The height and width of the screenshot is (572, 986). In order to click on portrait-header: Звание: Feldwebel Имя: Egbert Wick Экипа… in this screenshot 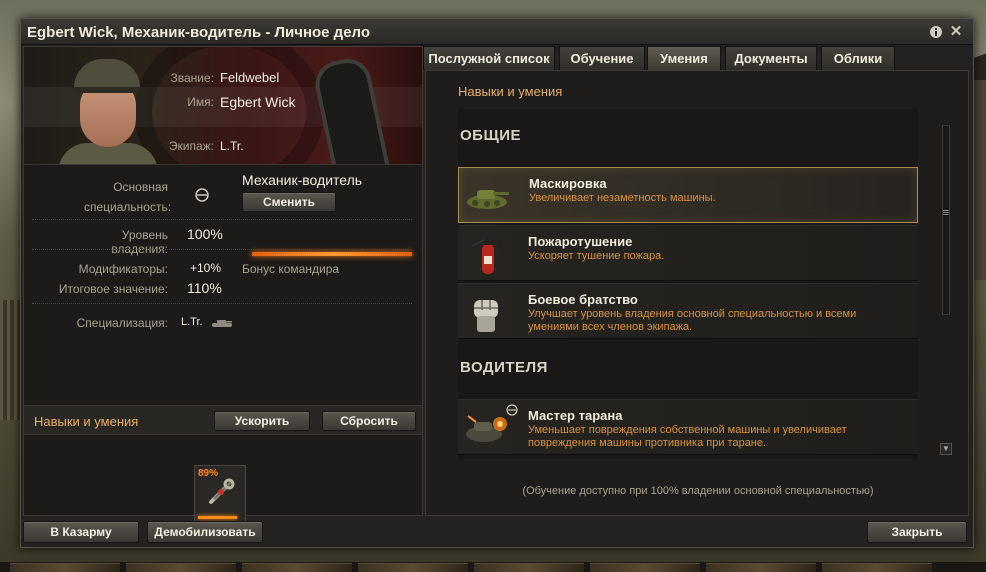, I will do `click(223, 106)`.